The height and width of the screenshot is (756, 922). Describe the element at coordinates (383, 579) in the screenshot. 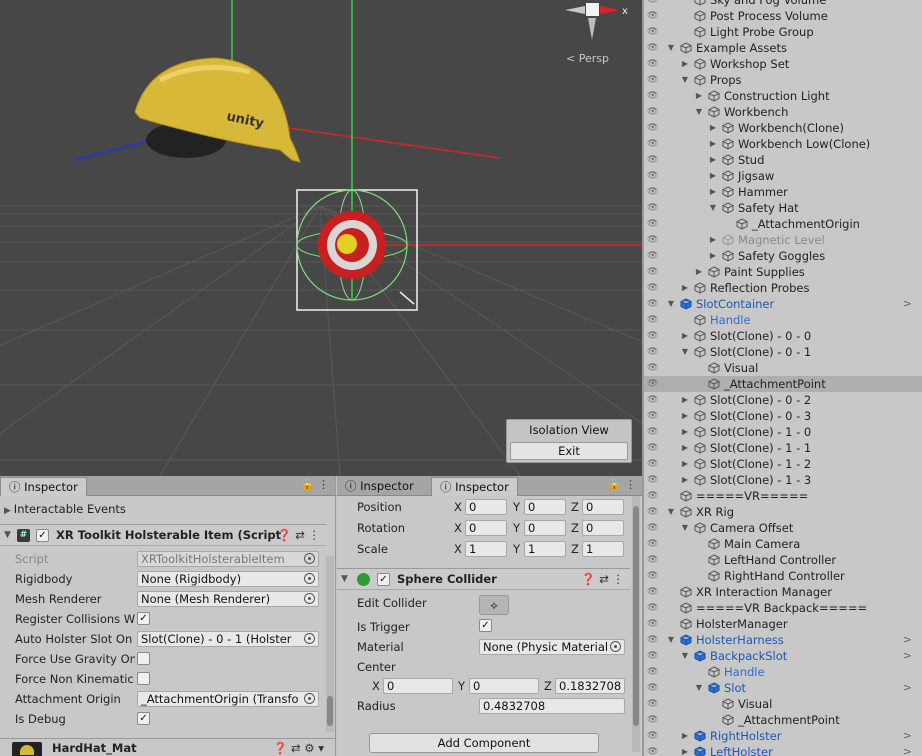

I see `collider-enabled-checkbox: ✓` at that location.